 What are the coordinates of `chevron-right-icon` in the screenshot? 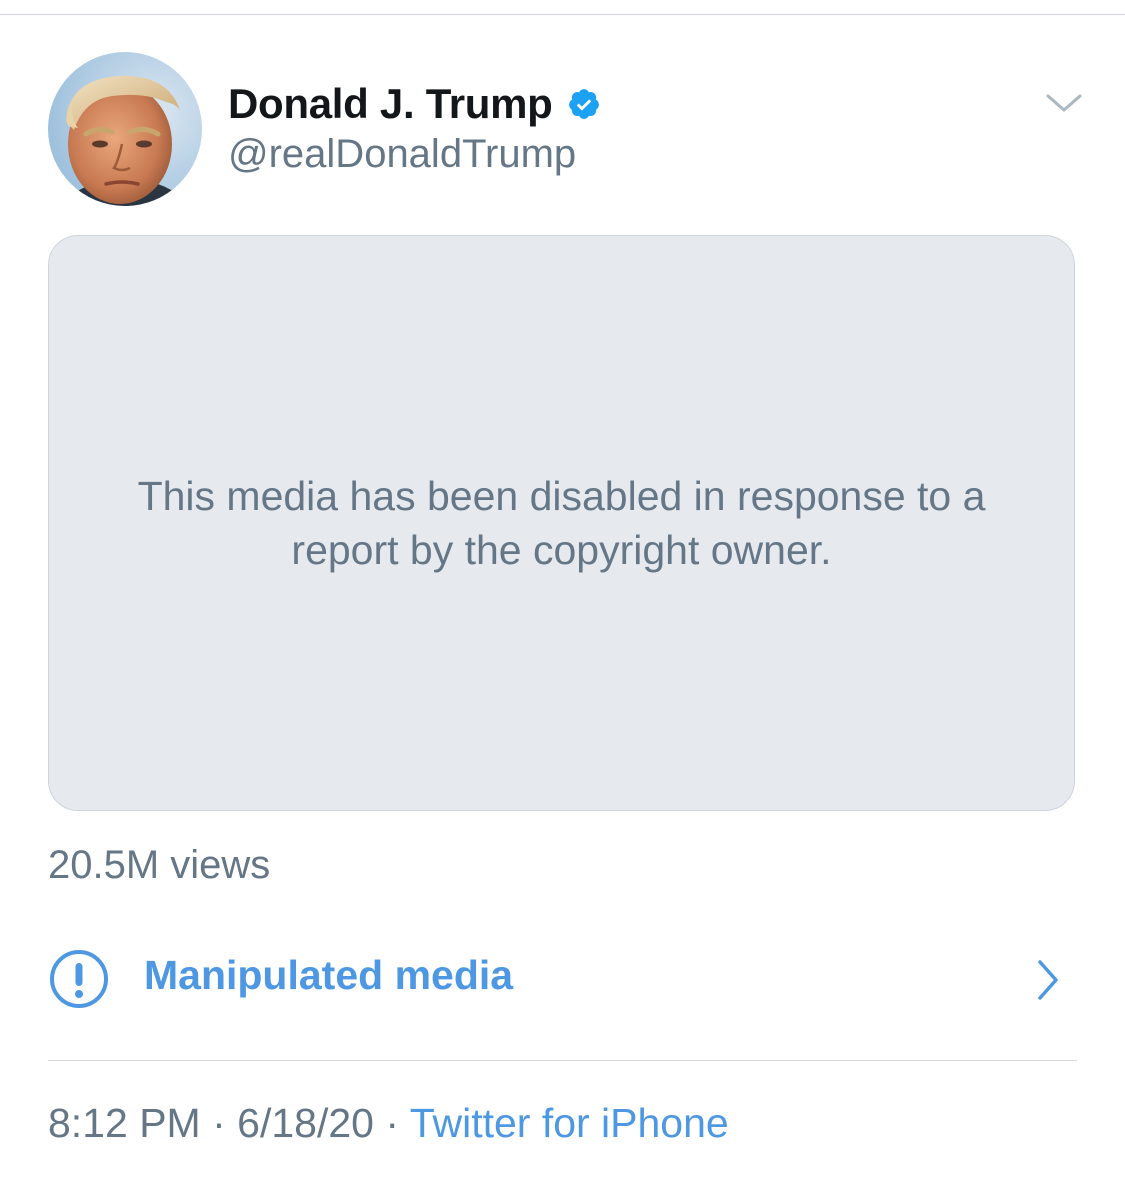 It's located at (1048, 980).